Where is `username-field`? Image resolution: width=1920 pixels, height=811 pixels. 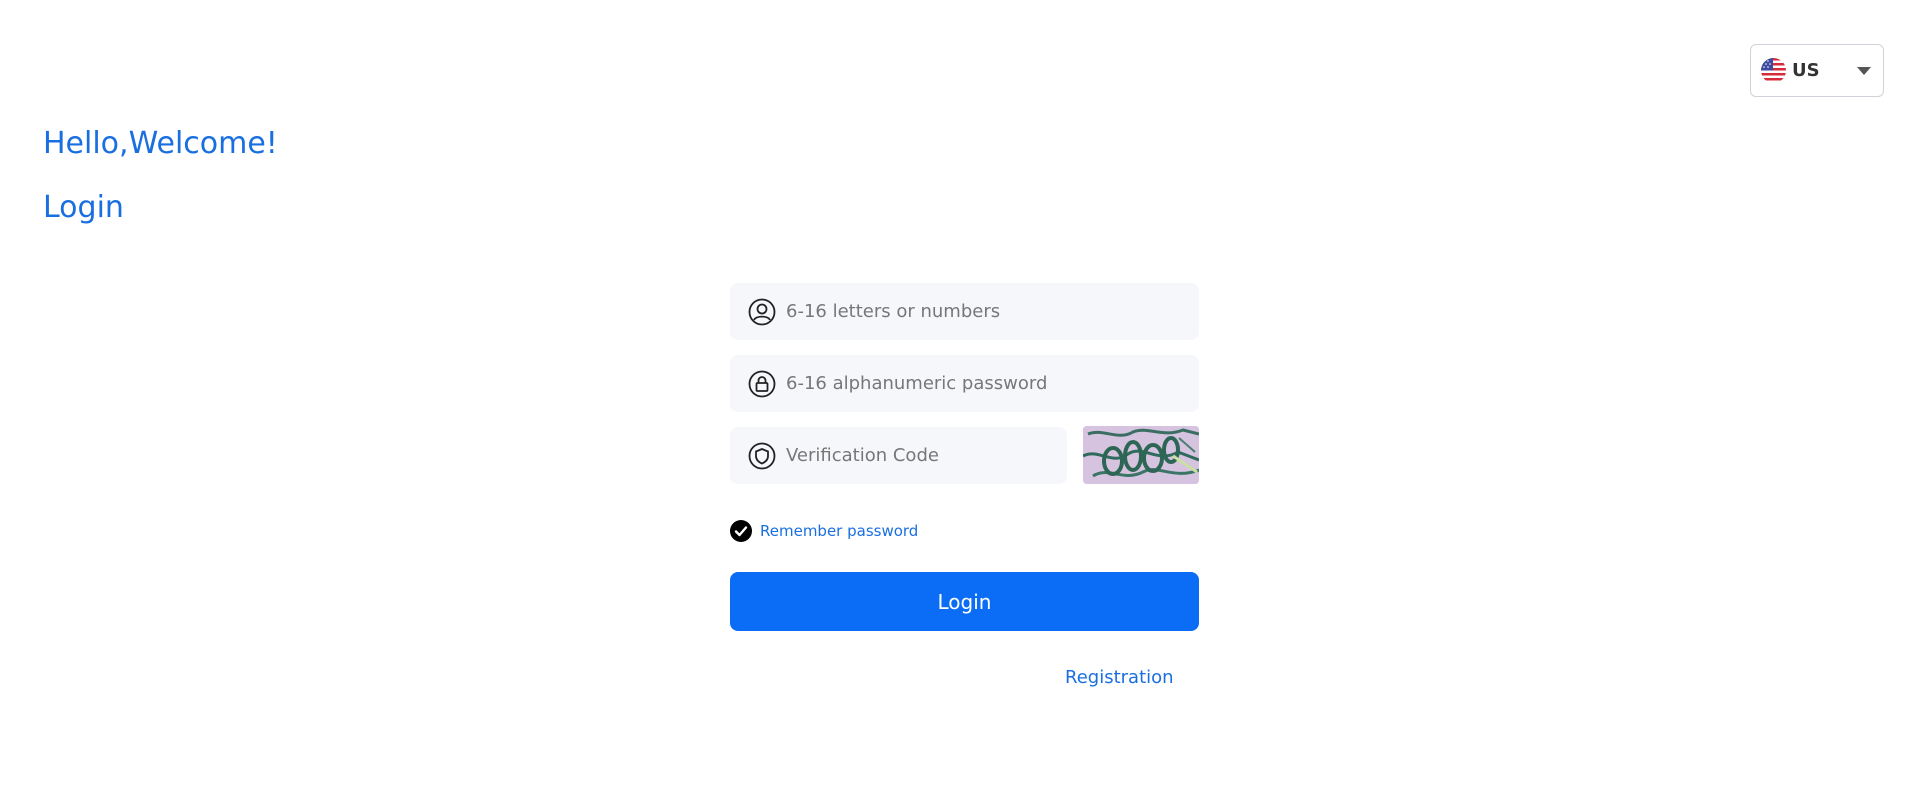
username-field is located at coordinates (964, 311).